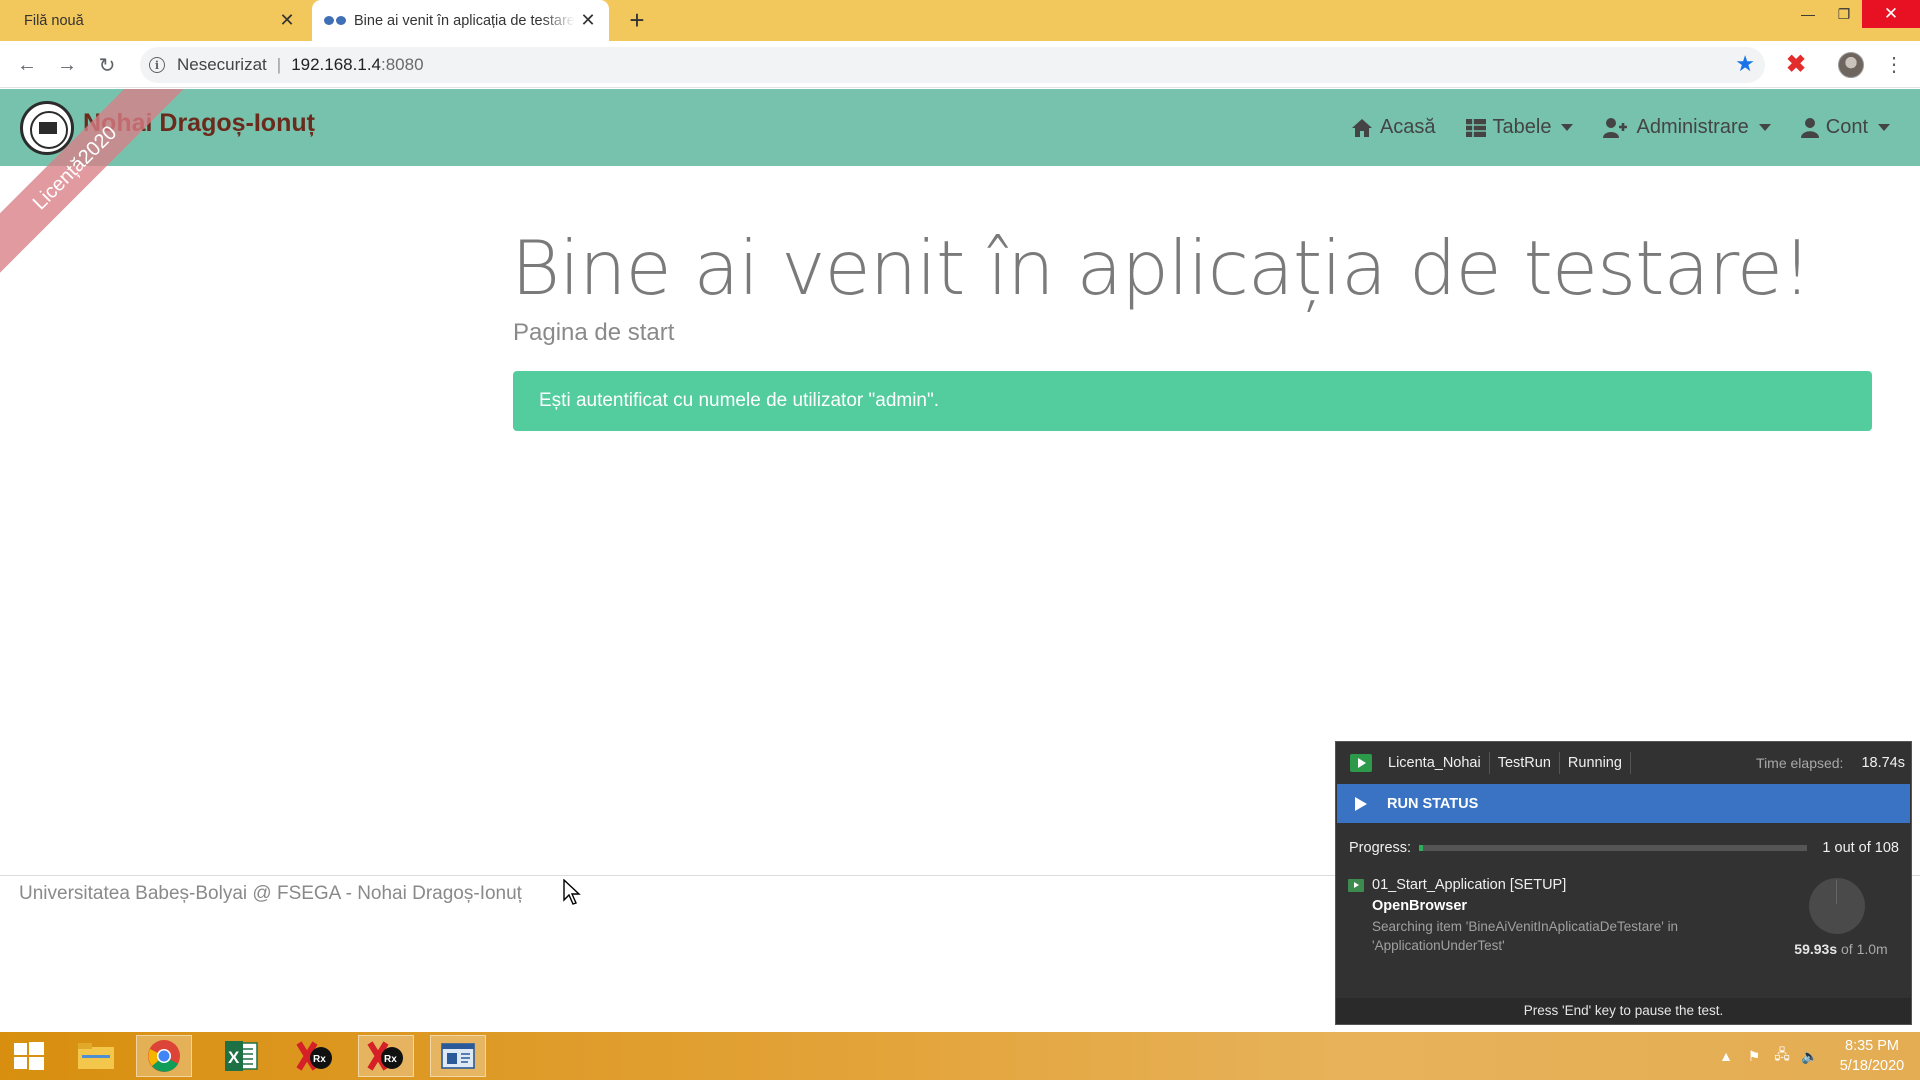  I want to click on nav-item-label: Cont, so click(1846, 127).